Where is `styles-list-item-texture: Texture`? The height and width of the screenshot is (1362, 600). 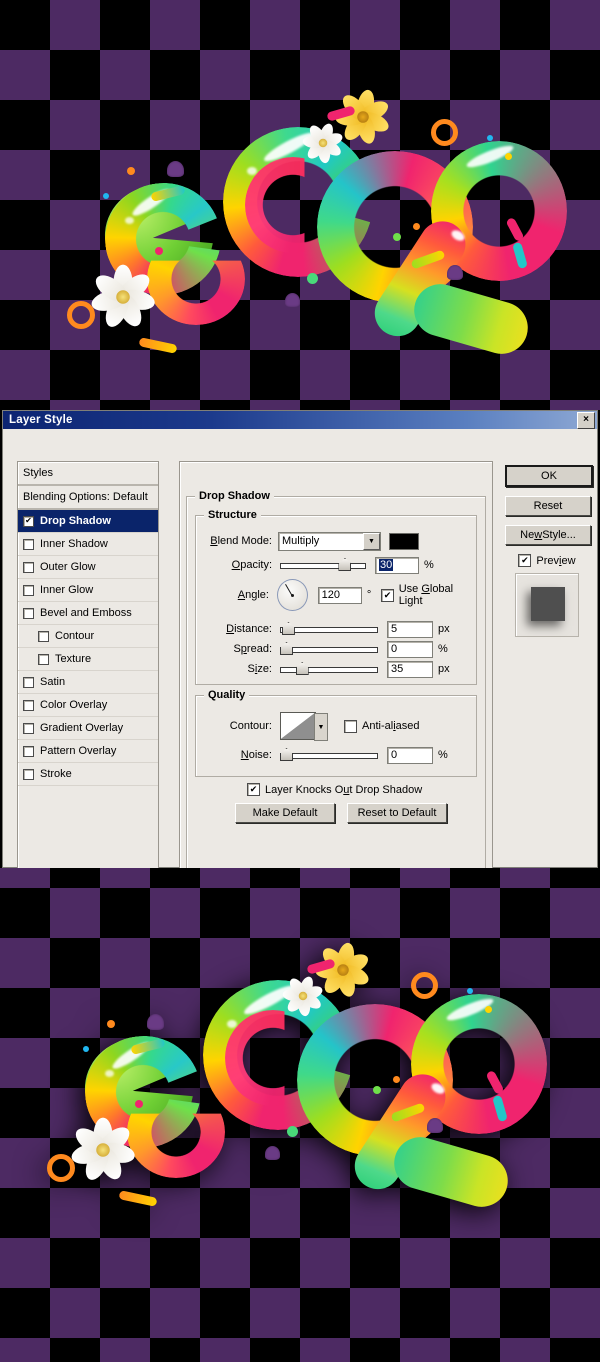 styles-list-item-texture: Texture is located at coordinates (88, 659).